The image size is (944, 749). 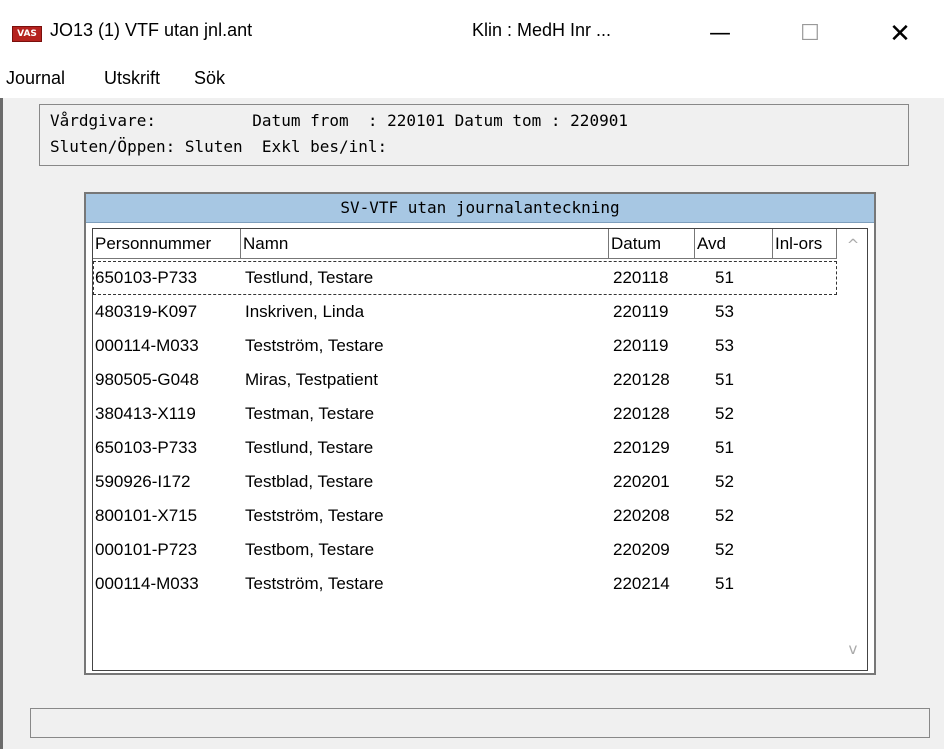 What do you see at coordinates (853, 649) in the screenshot?
I see `scroll-down-icon: v` at bounding box center [853, 649].